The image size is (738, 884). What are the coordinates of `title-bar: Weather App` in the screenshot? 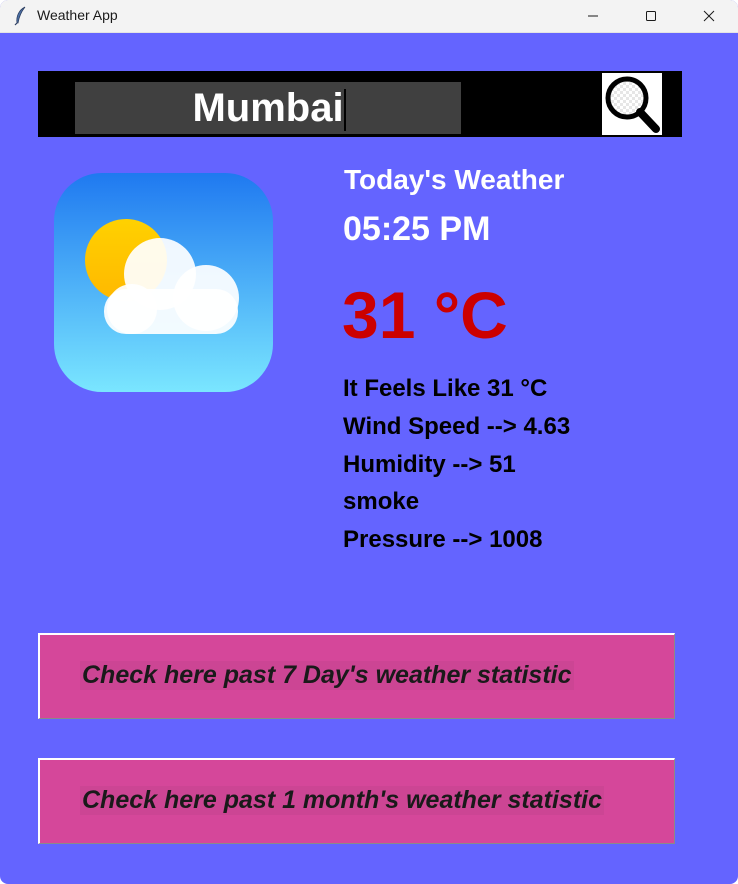 It's located at (369, 16).